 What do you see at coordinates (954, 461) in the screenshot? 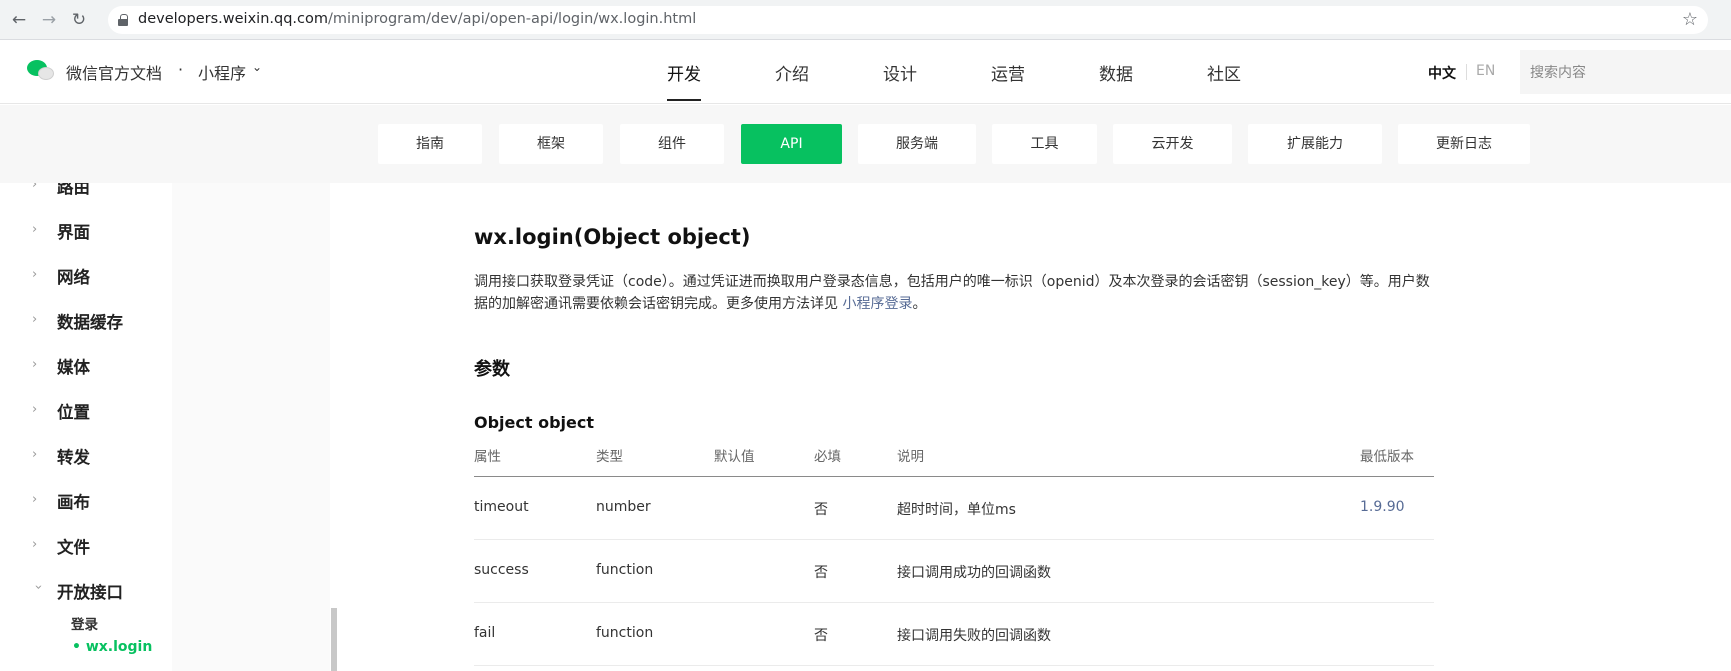
I see `table-header: 属性 类型 默认值 必填 说明 最低版本` at bounding box center [954, 461].